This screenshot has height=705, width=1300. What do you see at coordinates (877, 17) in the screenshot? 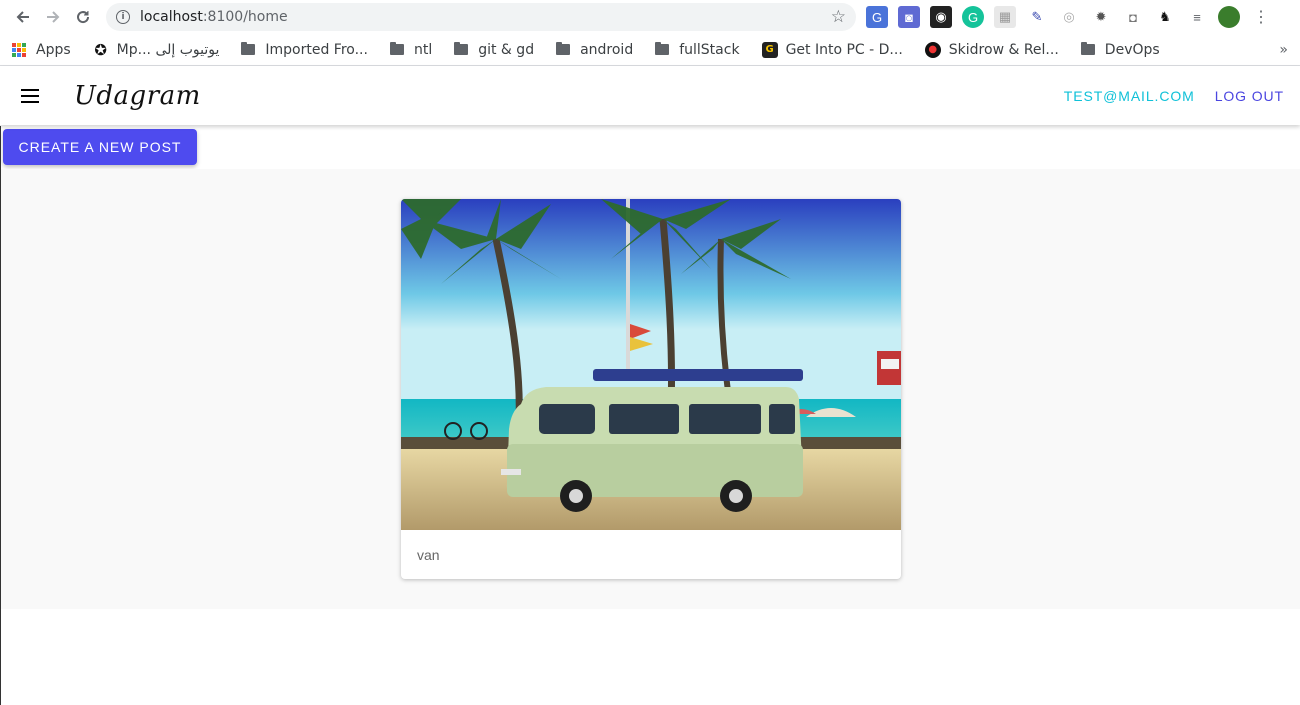
I see `translate-extension-icon: G` at bounding box center [877, 17].